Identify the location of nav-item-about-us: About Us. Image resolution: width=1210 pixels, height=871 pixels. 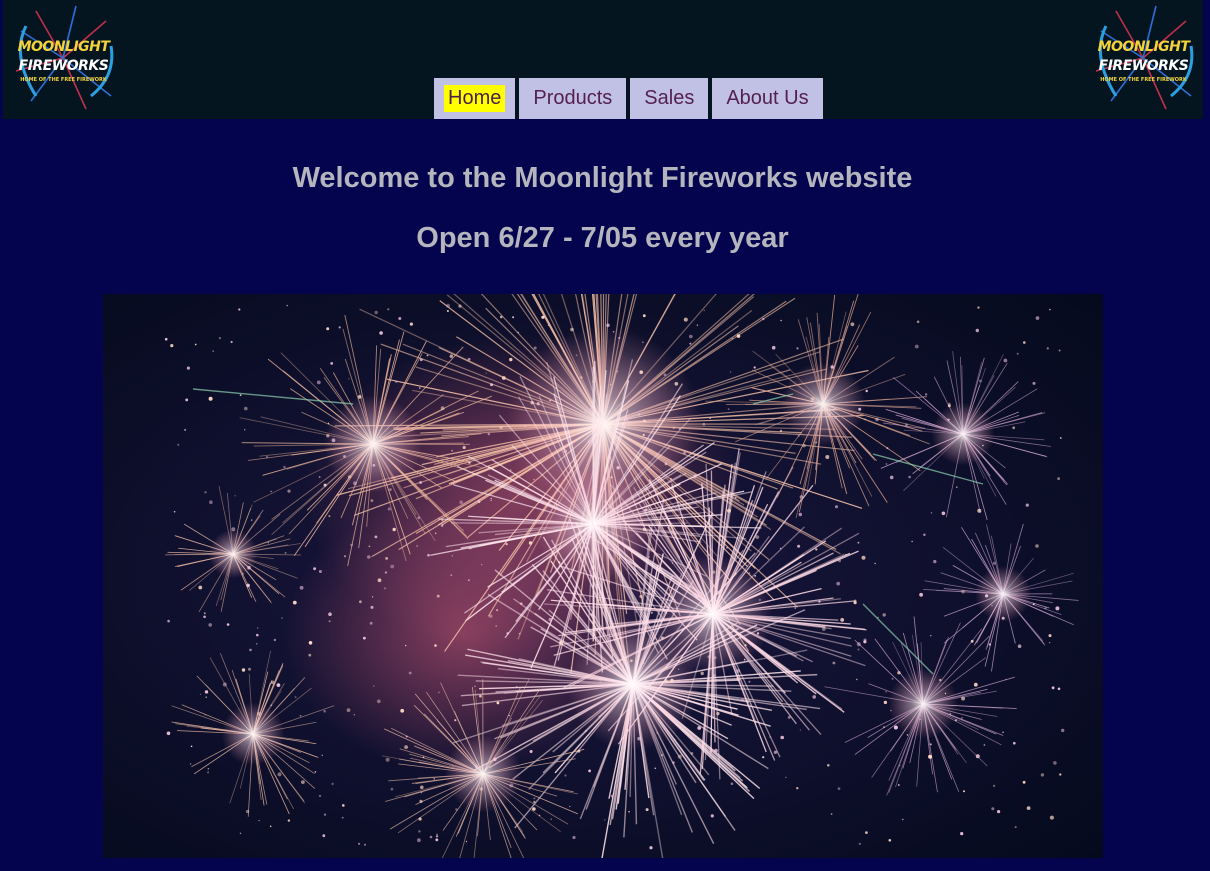
(767, 98).